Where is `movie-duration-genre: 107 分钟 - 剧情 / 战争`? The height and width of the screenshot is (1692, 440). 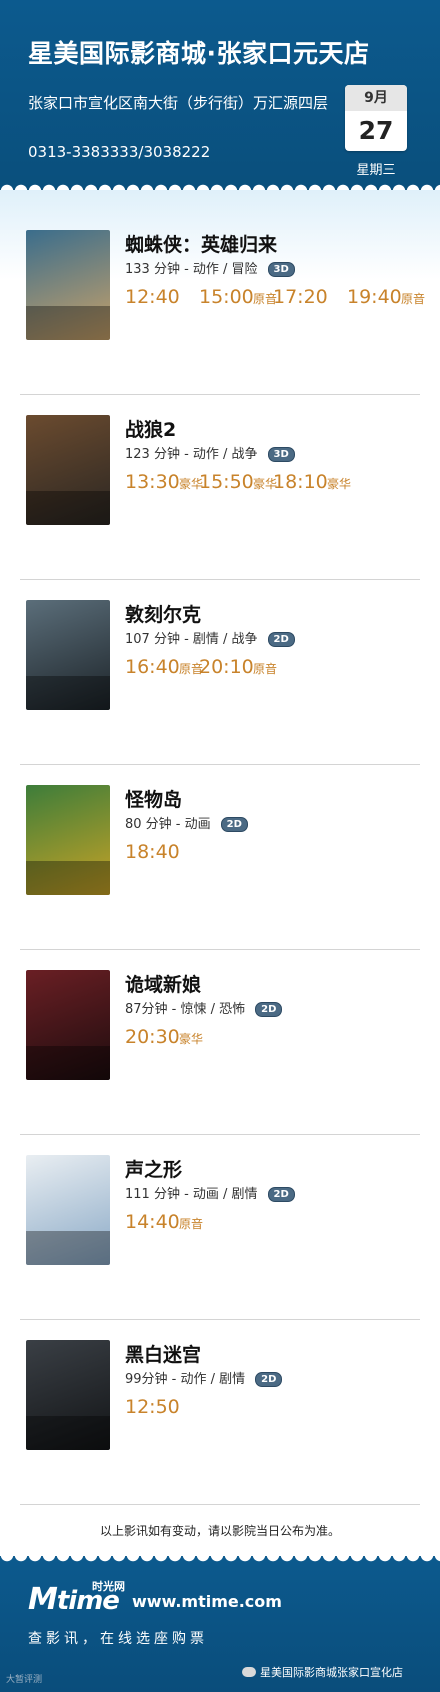 movie-duration-genre: 107 分钟 - 剧情 / 战争 is located at coordinates (191, 639).